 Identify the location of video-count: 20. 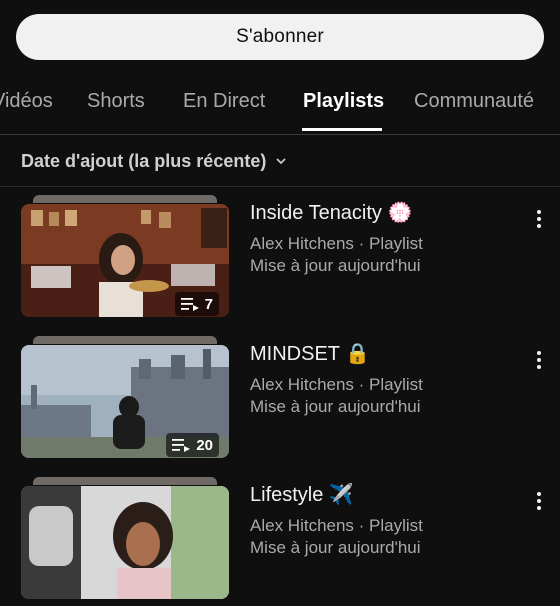
(204, 445).